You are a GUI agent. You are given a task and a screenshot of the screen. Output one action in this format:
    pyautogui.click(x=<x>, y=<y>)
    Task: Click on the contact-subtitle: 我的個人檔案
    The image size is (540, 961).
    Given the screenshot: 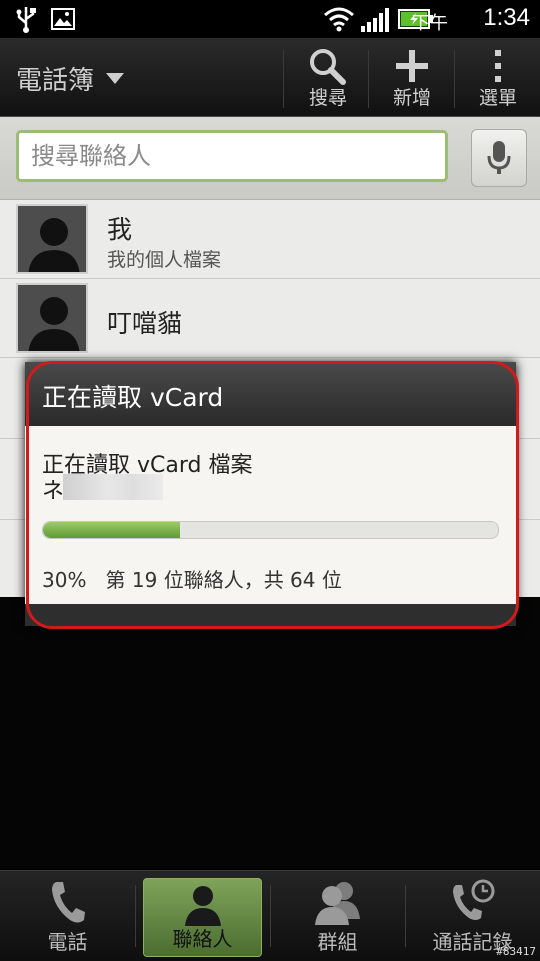 What is the action you would take?
    pyautogui.click(x=164, y=260)
    